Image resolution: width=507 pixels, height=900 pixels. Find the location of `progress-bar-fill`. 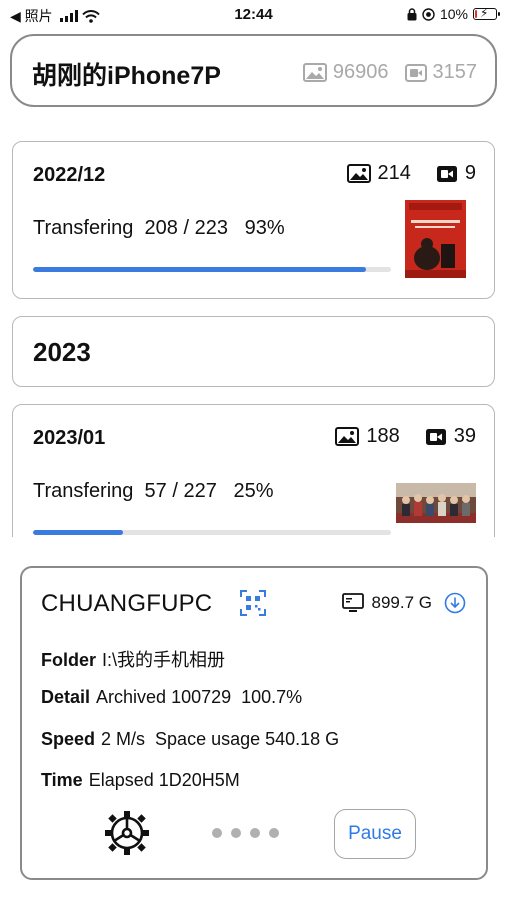

progress-bar-fill is located at coordinates (78, 532).